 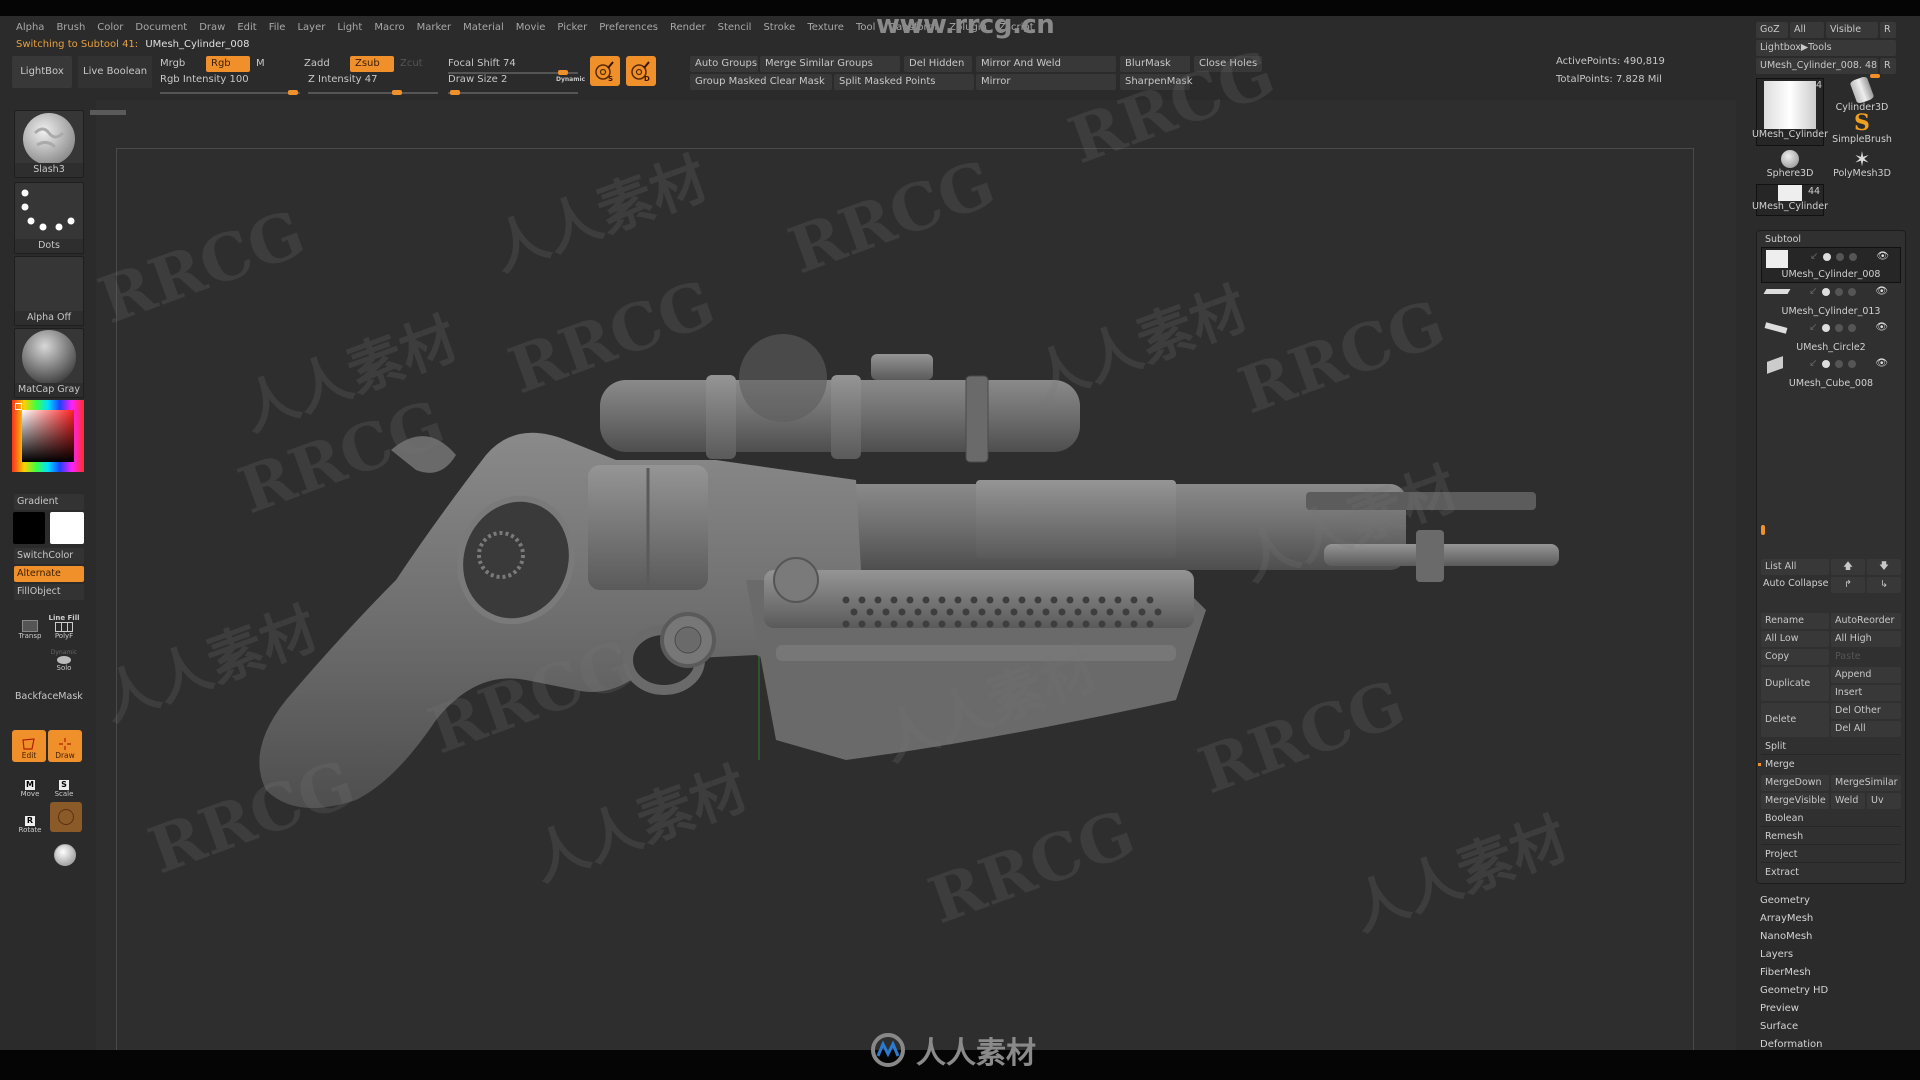 I want to click on copy-button: Copy, so click(x=1795, y=657).